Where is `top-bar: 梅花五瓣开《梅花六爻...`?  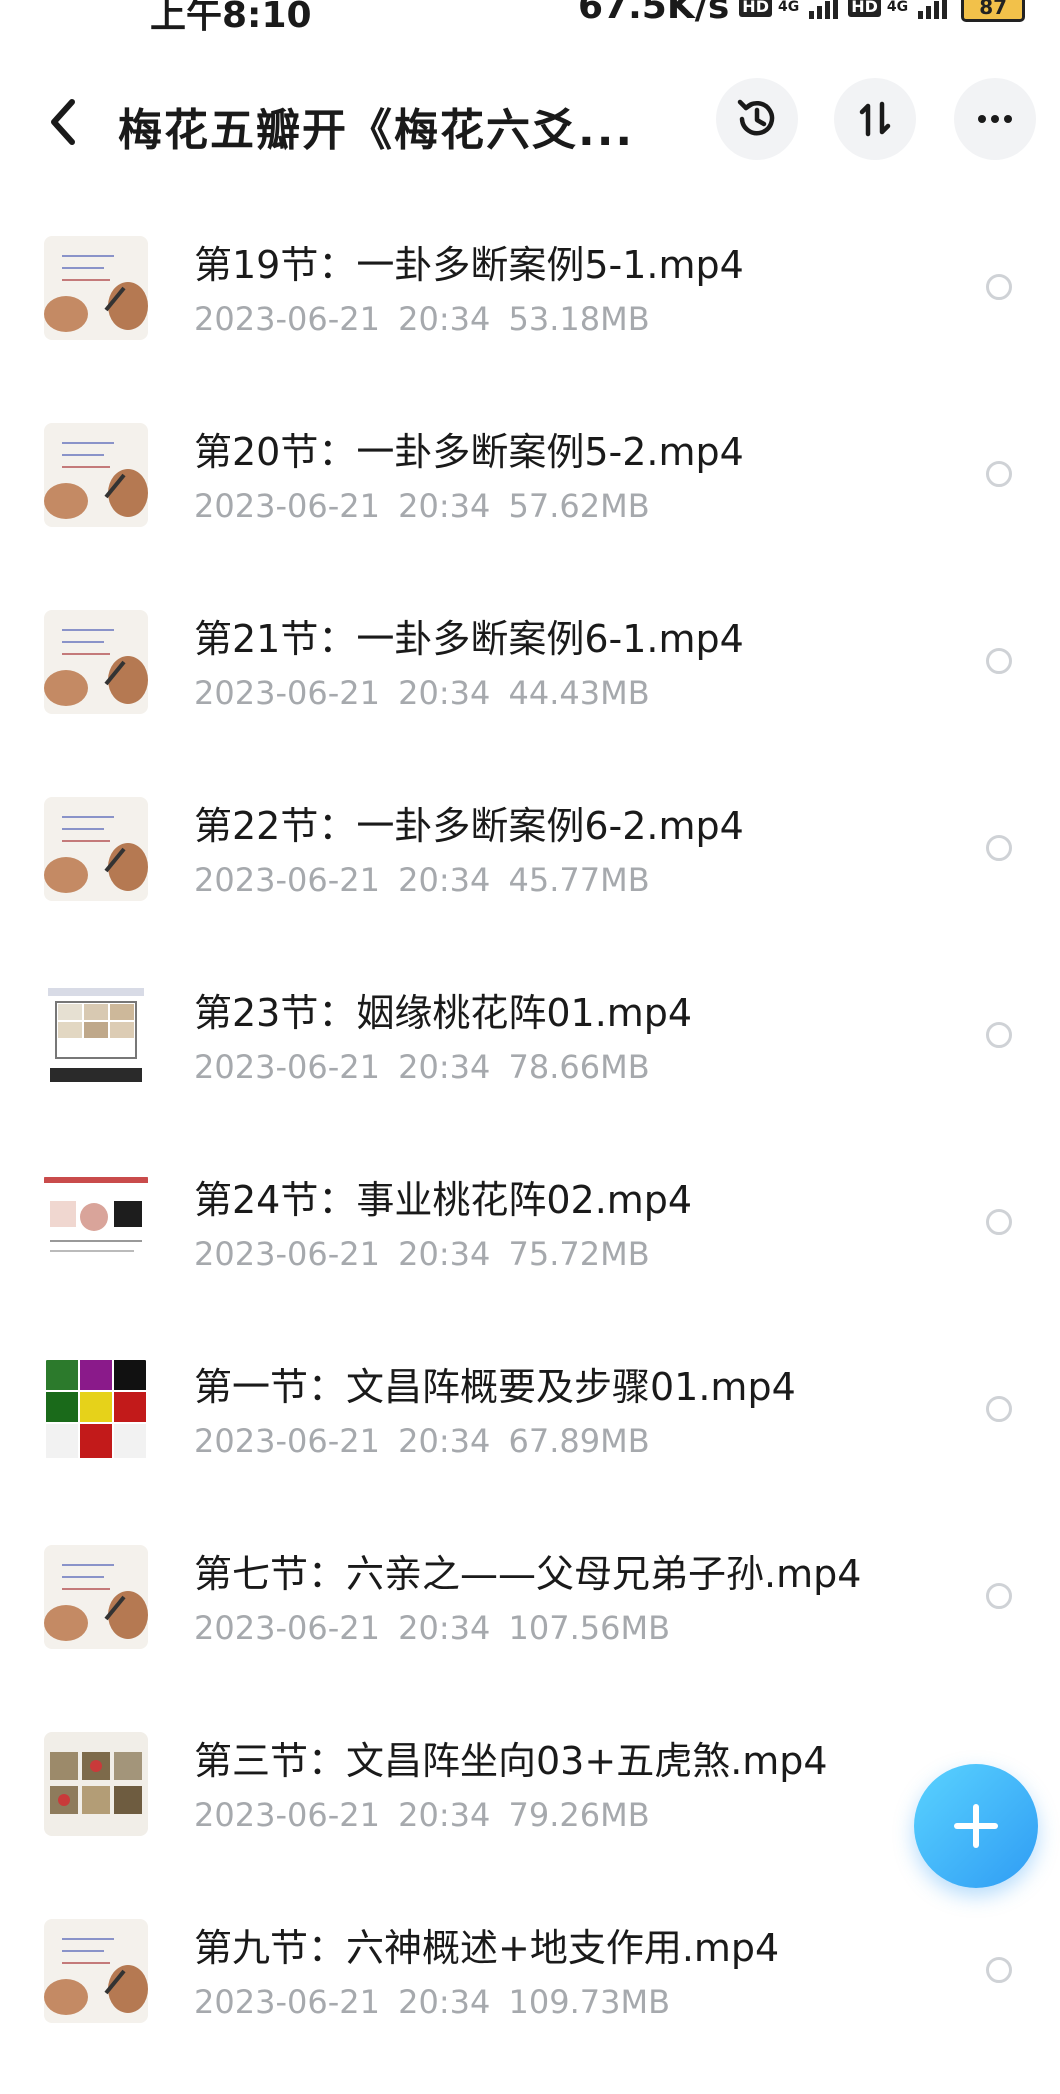 top-bar: 梅花五瓣开《梅花六爻... is located at coordinates (530, 125).